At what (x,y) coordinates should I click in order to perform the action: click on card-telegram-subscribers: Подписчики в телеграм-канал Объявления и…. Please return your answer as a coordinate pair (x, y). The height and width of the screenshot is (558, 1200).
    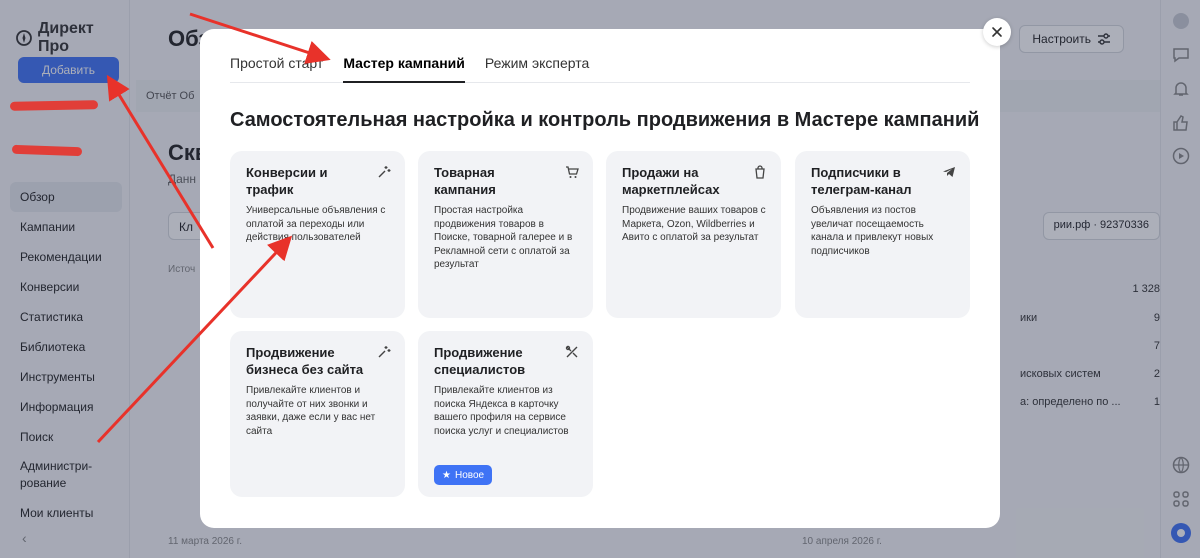
    Looking at the image, I should click on (882, 234).